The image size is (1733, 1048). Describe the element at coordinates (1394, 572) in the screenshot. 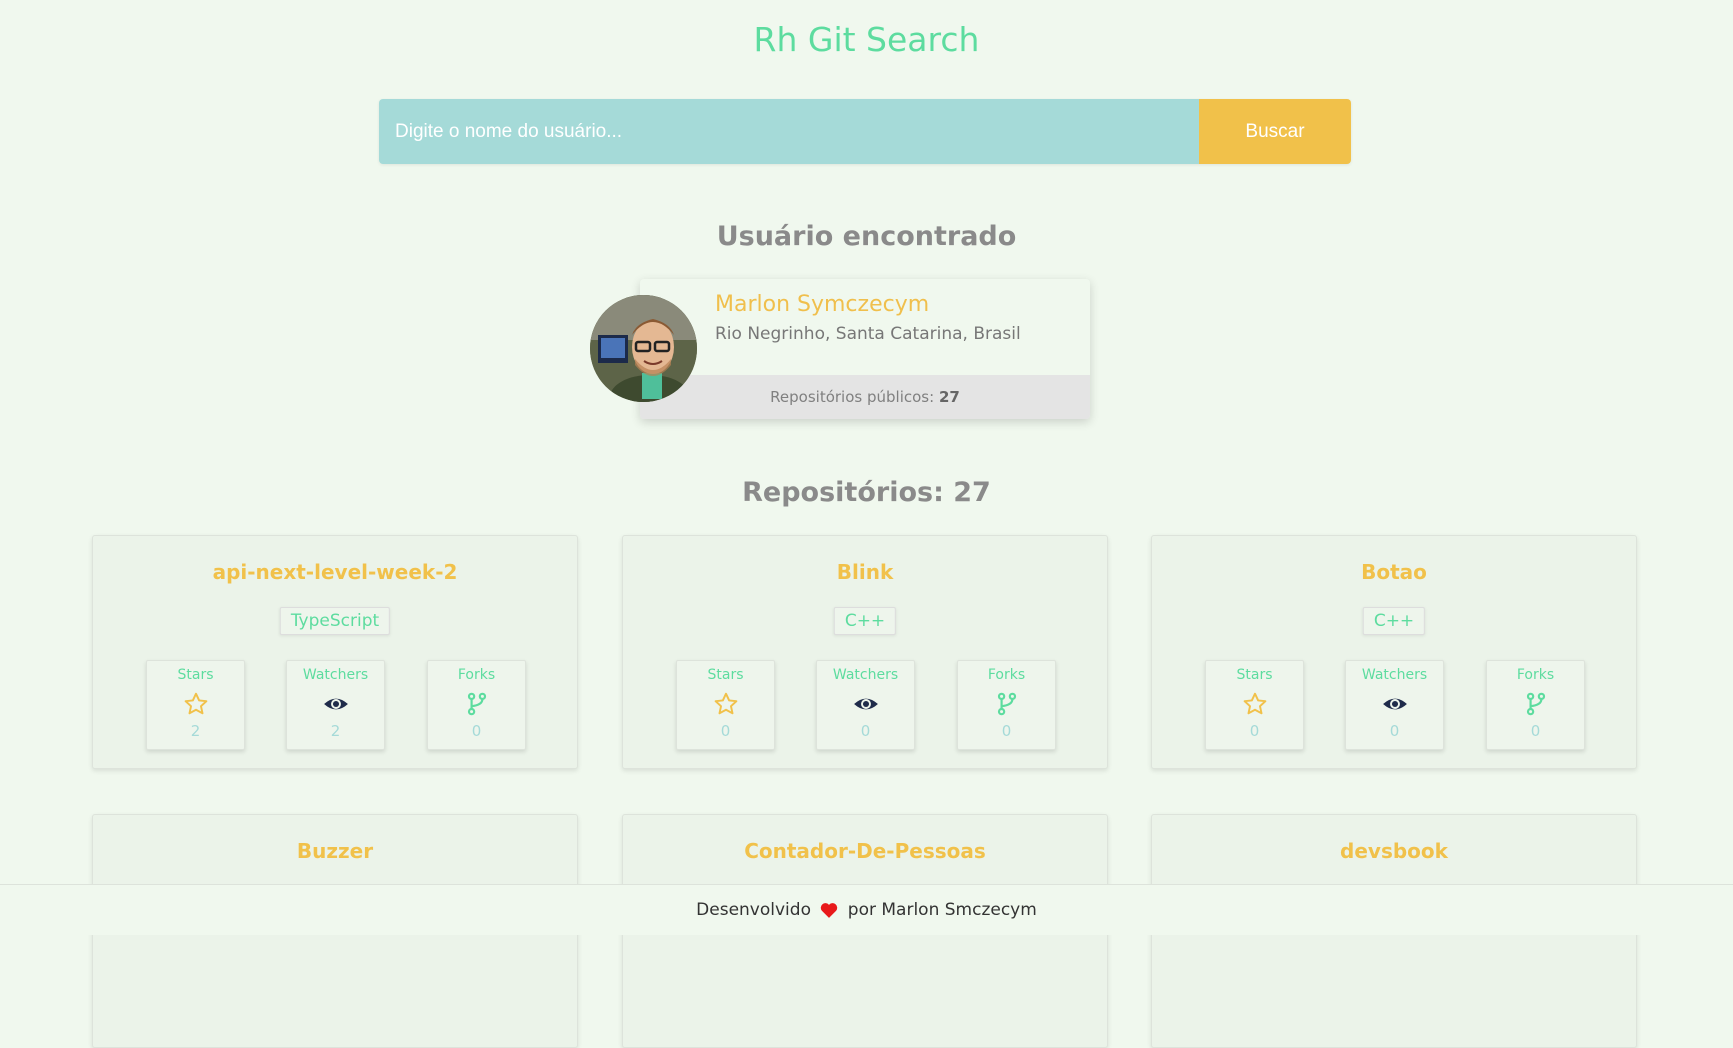

I see `repo-name: Botao` at that location.